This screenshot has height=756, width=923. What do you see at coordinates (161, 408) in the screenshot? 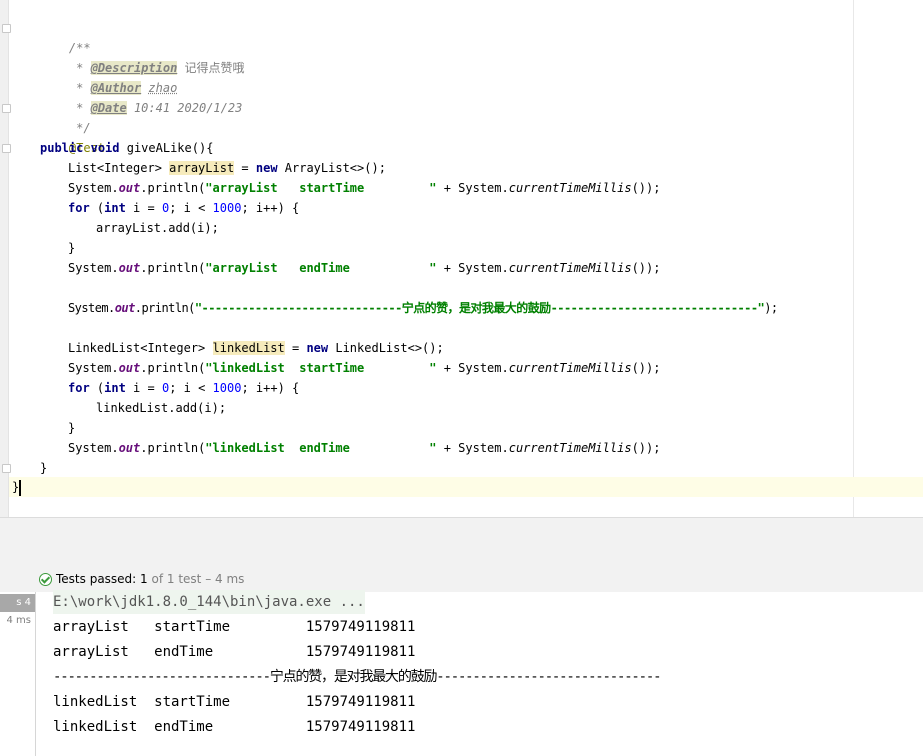
I see `code-line: linkedList.add(i);` at bounding box center [161, 408].